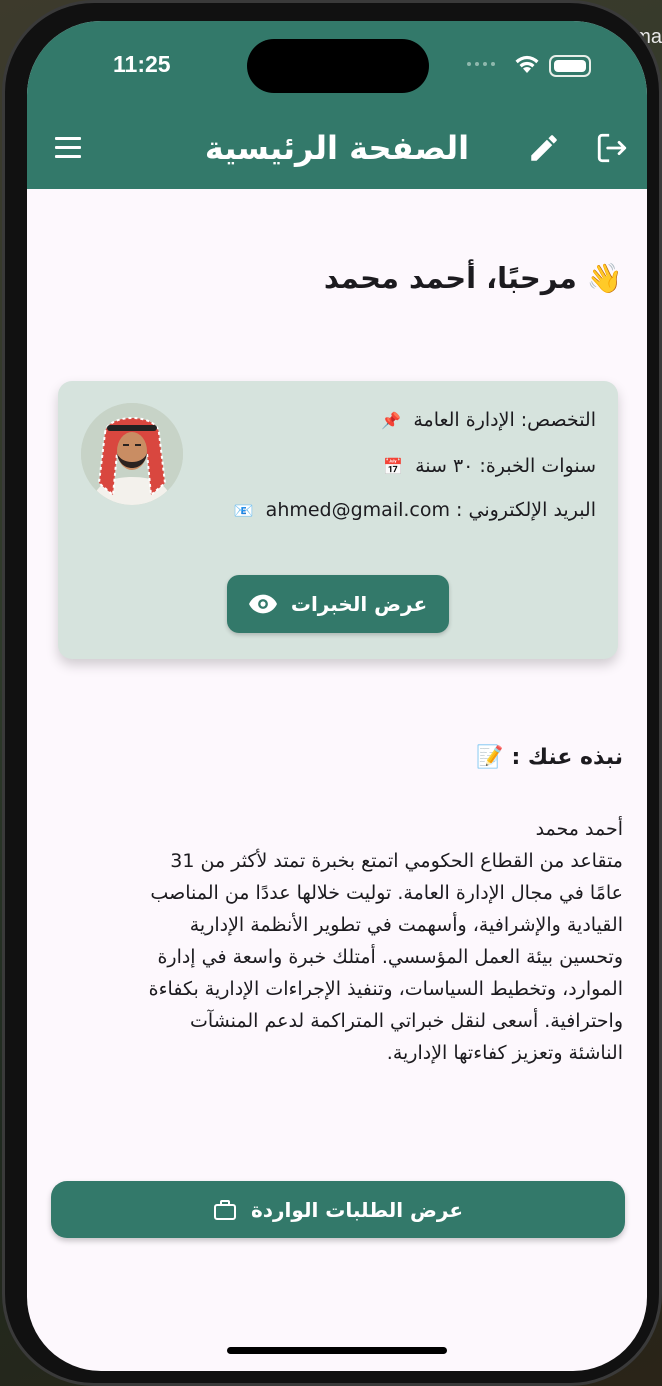 The image size is (662, 1386). I want to click on envelope-icon: 📧, so click(243, 510).